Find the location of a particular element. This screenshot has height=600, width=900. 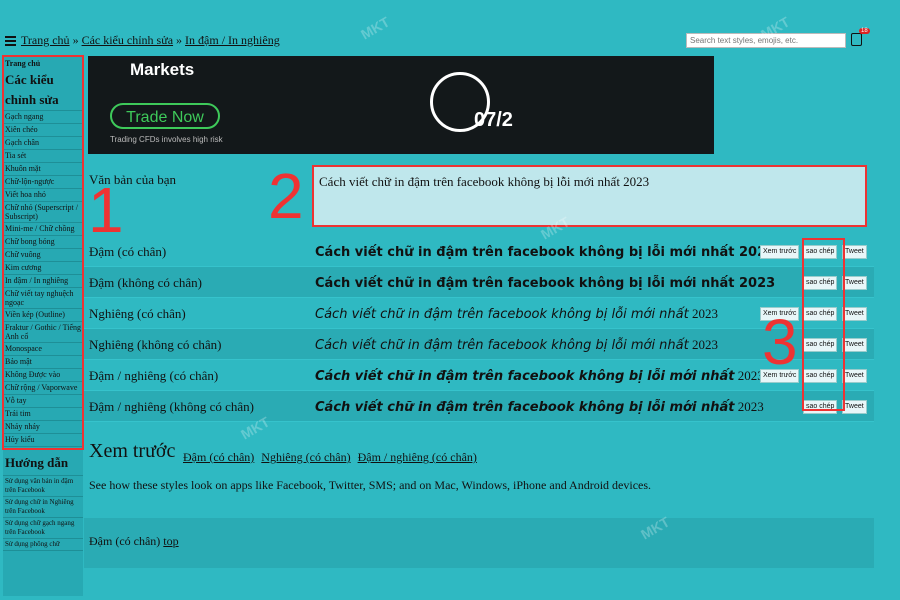

guide-link: Sử dụng chữ gạch ngang trên Facebook is located at coordinates (43, 528).